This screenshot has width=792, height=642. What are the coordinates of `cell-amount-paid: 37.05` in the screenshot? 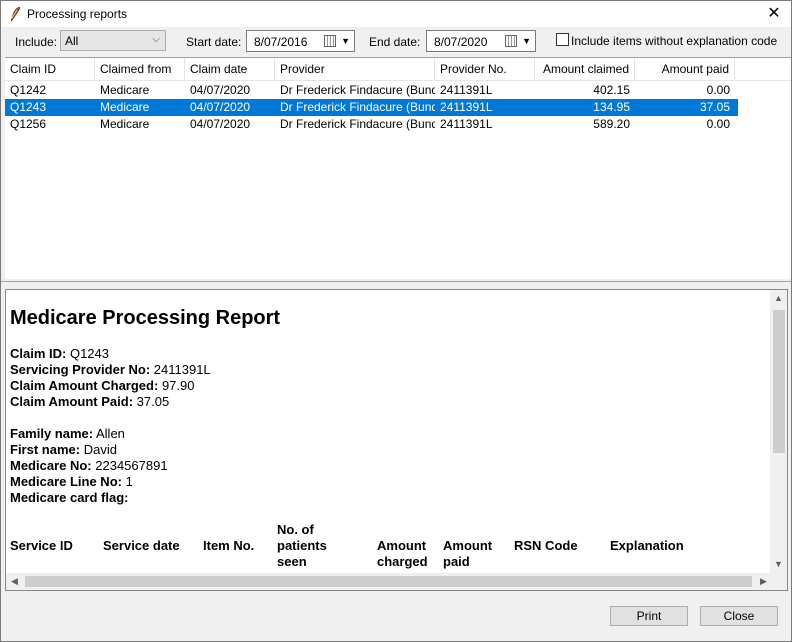 It's located at (714, 107).